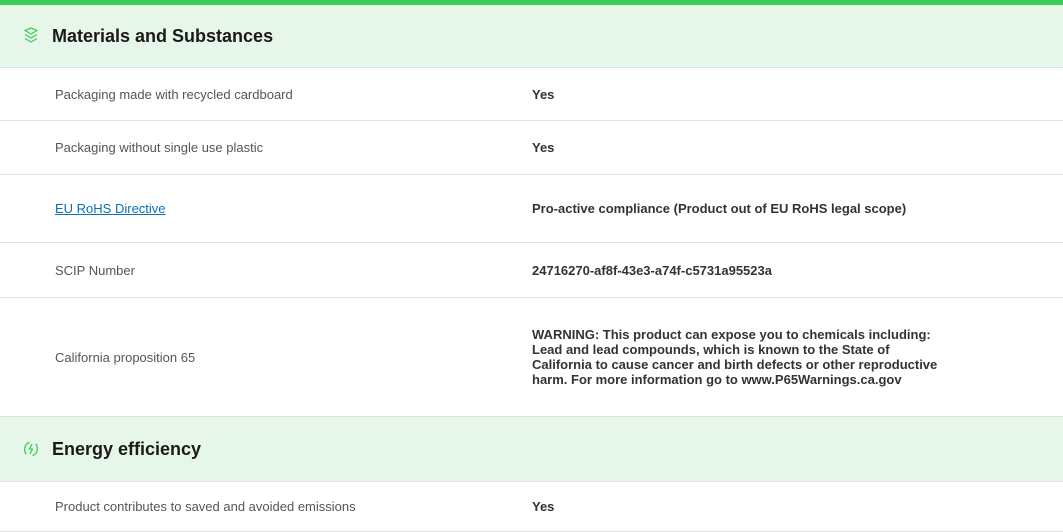 Image resolution: width=1063 pixels, height=532 pixels. What do you see at coordinates (652, 270) in the screenshot?
I see `row-value: 24716270-af8f-43e3-a74f-c5731a95523a` at bounding box center [652, 270].